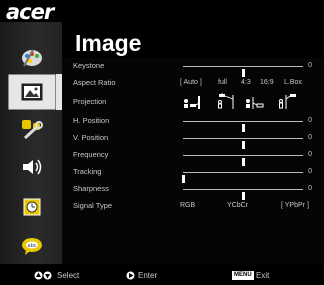  What do you see at coordinates (267, 83) in the screenshot?
I see `aspect-option-16-9: 16:9` at bounding box center [267, 83].